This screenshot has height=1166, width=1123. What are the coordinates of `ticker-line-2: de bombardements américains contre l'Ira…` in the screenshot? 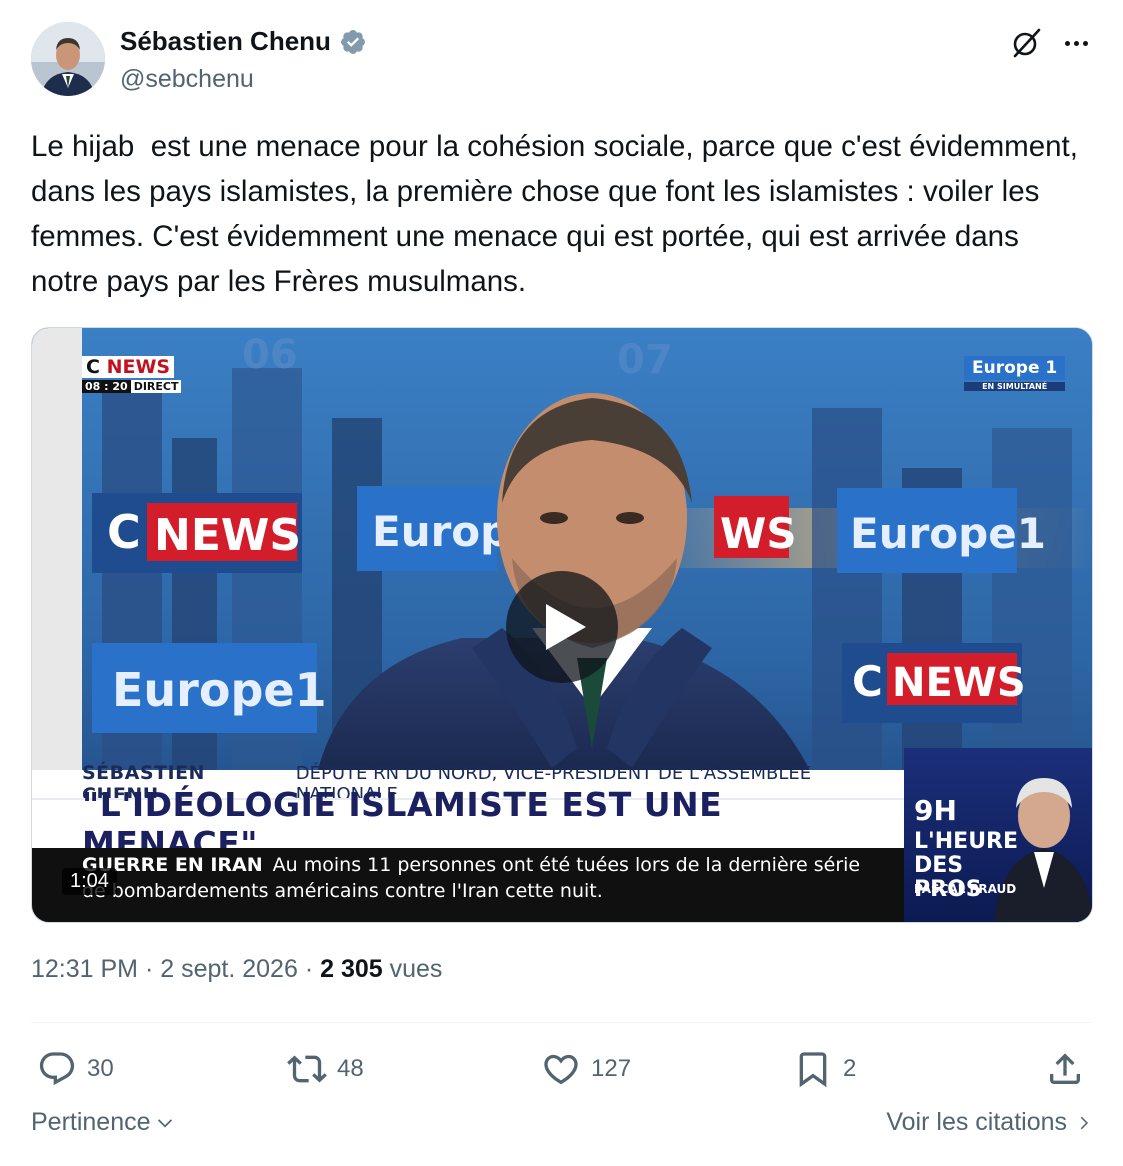 It's located at (342, 891).